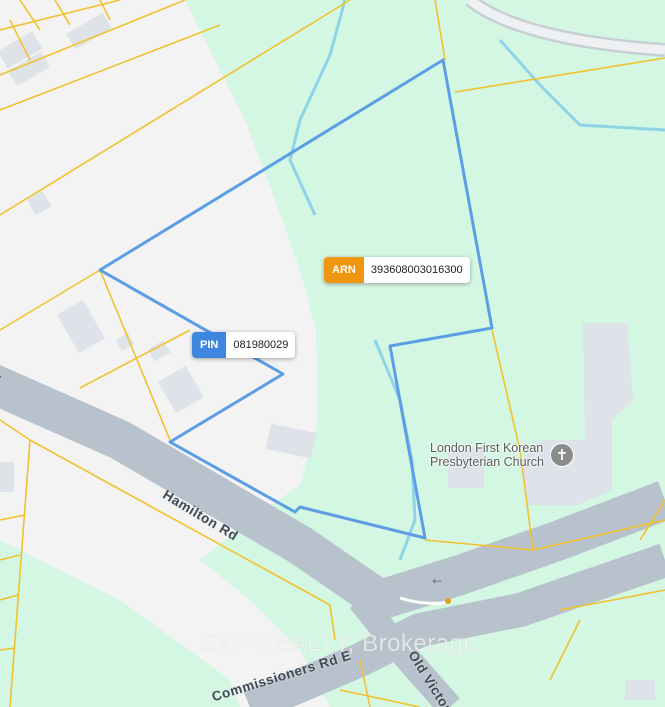 The image size is (665, 707). Describe the element at coordinates (344, 270) in the screenshot. I see `arn-badge-key: ARN` at that location.